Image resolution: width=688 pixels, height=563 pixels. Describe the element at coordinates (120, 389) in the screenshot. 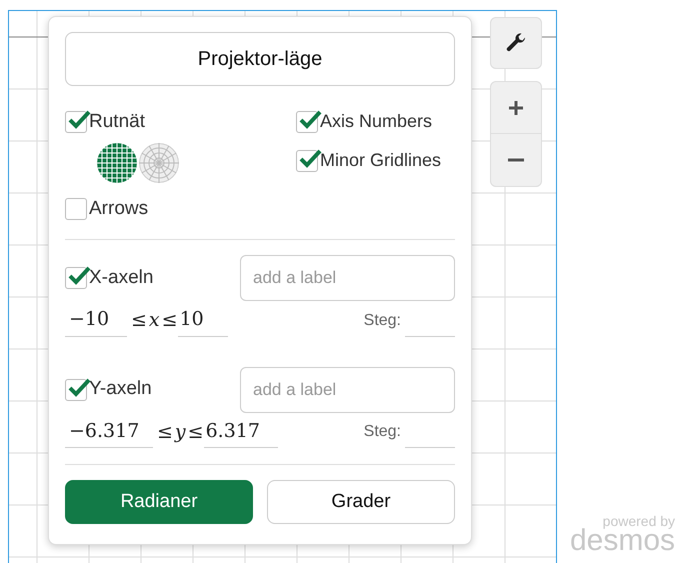

I see `checkbox-label: Y-axeln` at that location.